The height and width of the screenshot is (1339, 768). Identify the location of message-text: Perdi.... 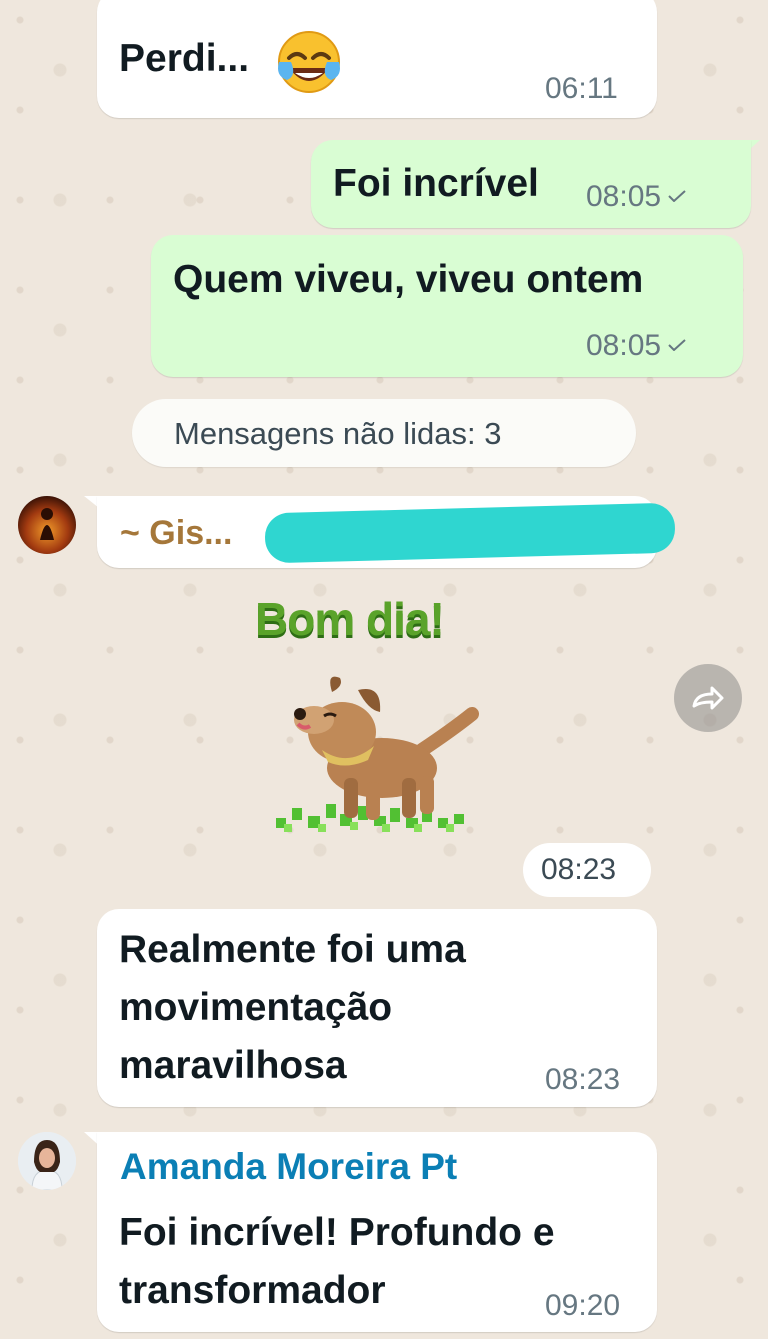
(184, 58).